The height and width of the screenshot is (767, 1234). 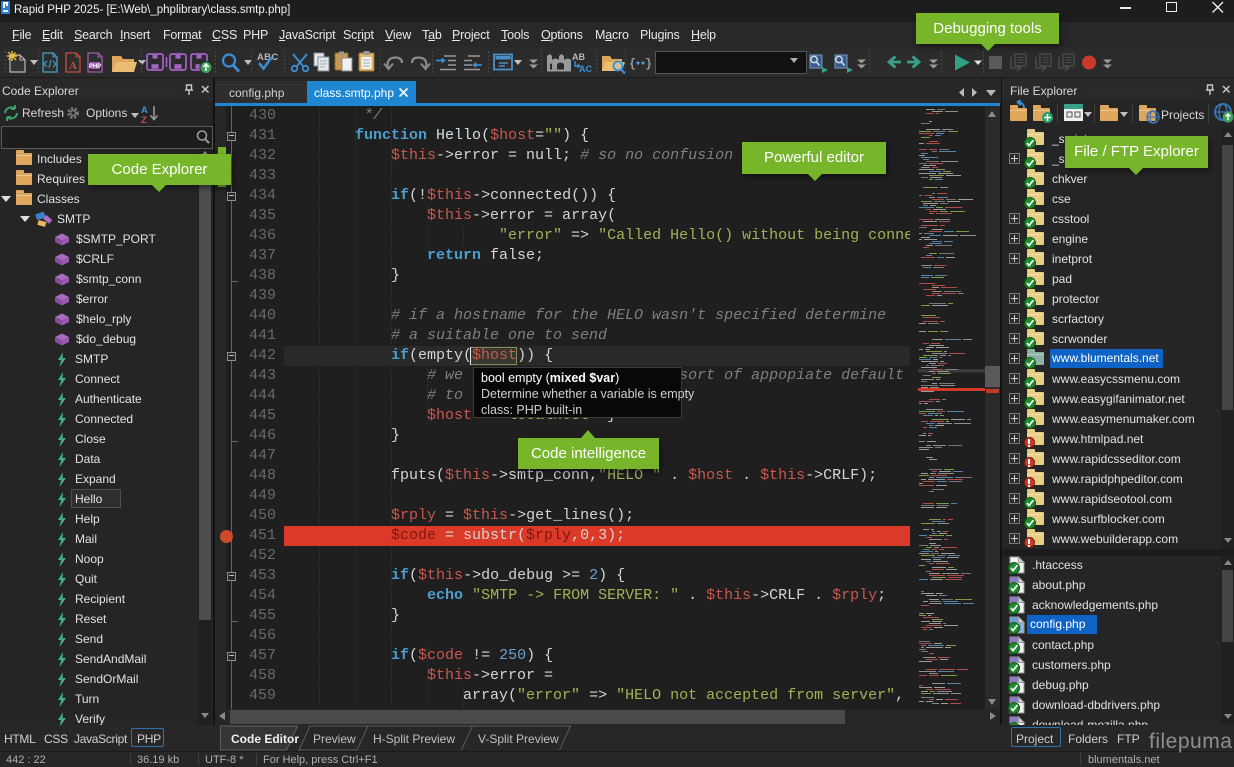 What do you see at coordinates (578, 57) in the screenshot?
I see `svg-text: AB` at bounding box center [578, 57].